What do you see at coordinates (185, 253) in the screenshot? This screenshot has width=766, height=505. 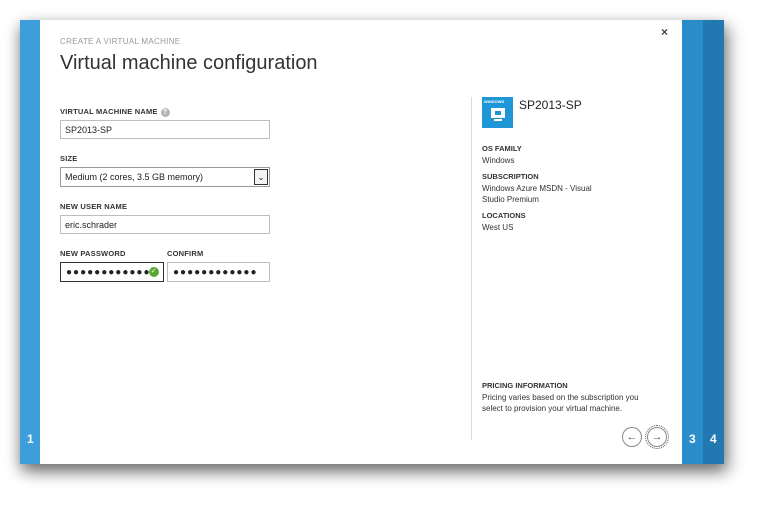 I see `confirm-label: CONFIRM` at bounding box center [185, 253].